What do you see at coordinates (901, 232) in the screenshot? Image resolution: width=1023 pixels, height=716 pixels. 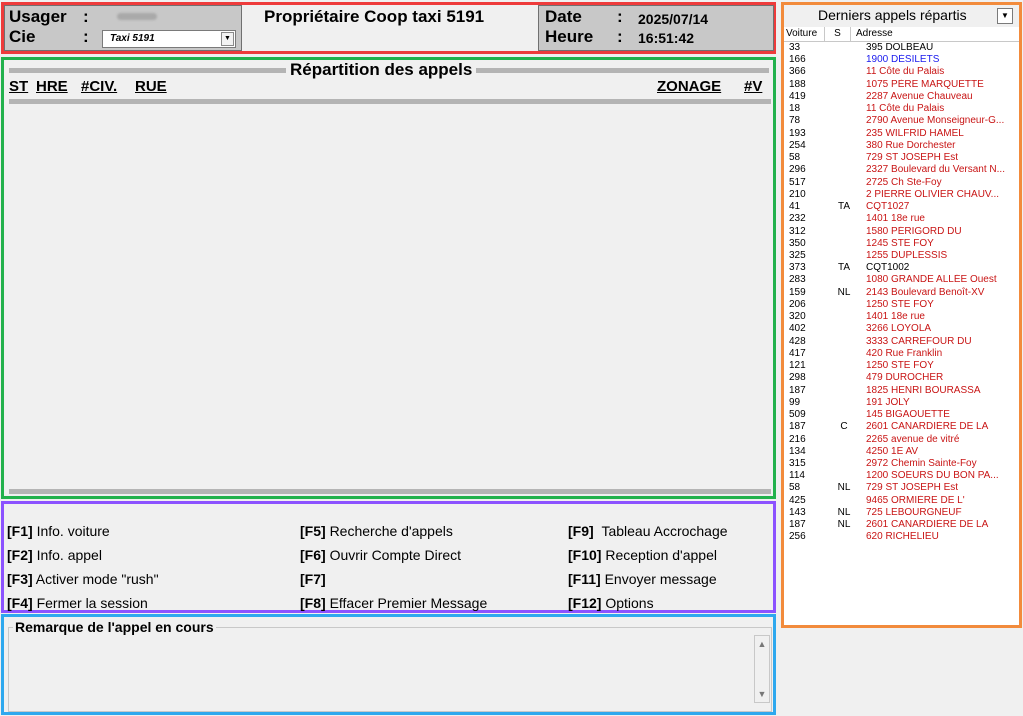 I see `list-item: 312 1580 PÉRIGORD DU` at bounding box center [901, 232].